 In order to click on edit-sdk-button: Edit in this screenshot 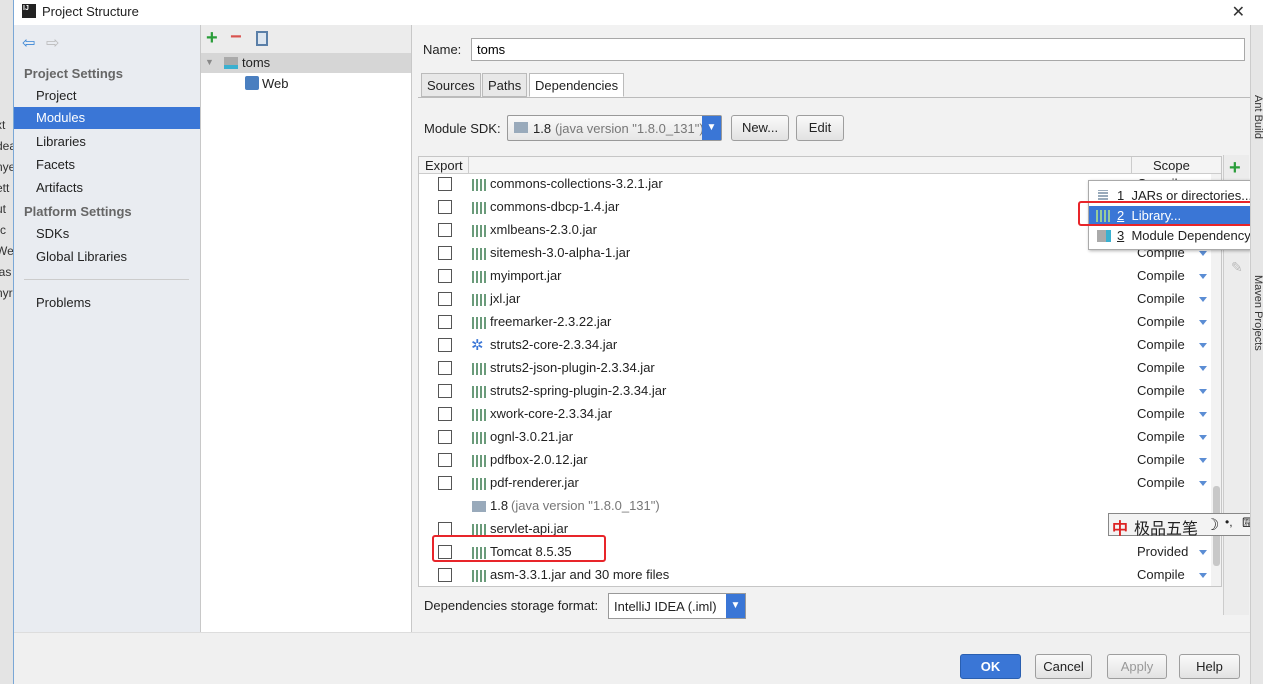, I will do `click(820, 128)`.